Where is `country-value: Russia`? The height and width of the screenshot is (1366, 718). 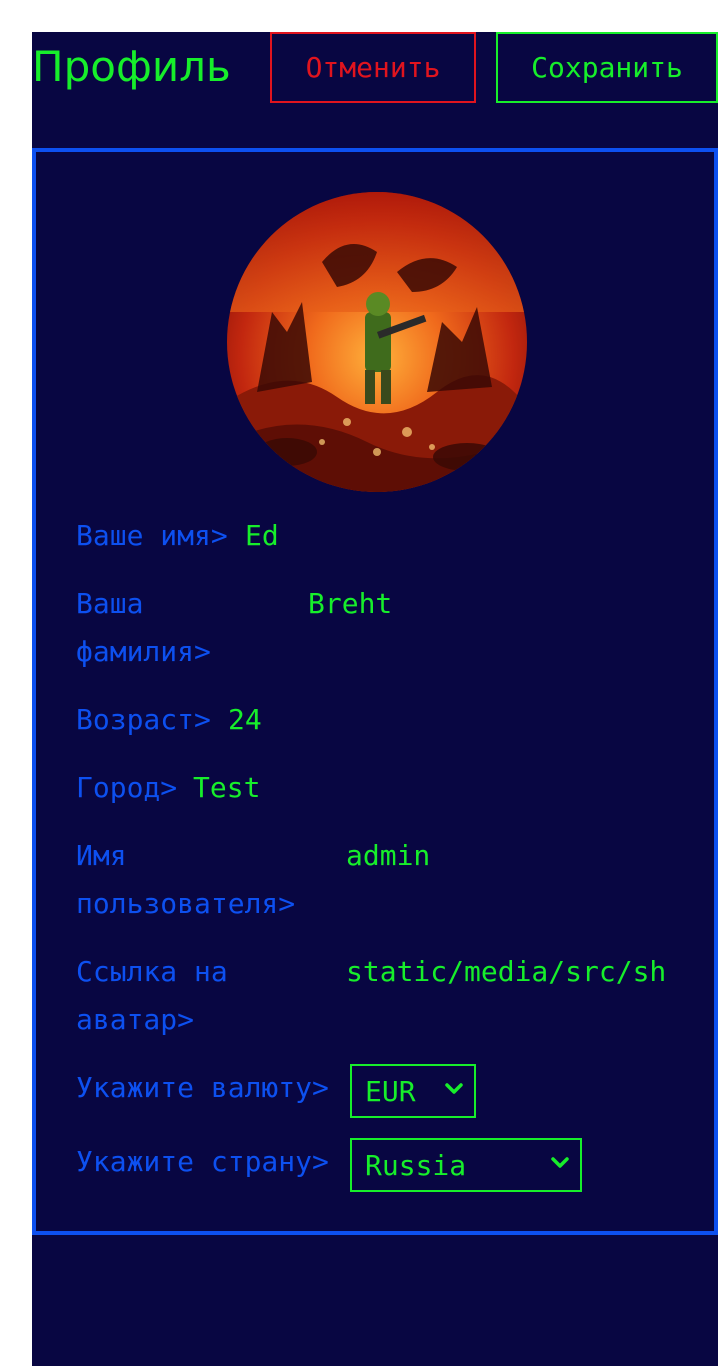
country-value: Russia is located at coordinates (416, 1165).